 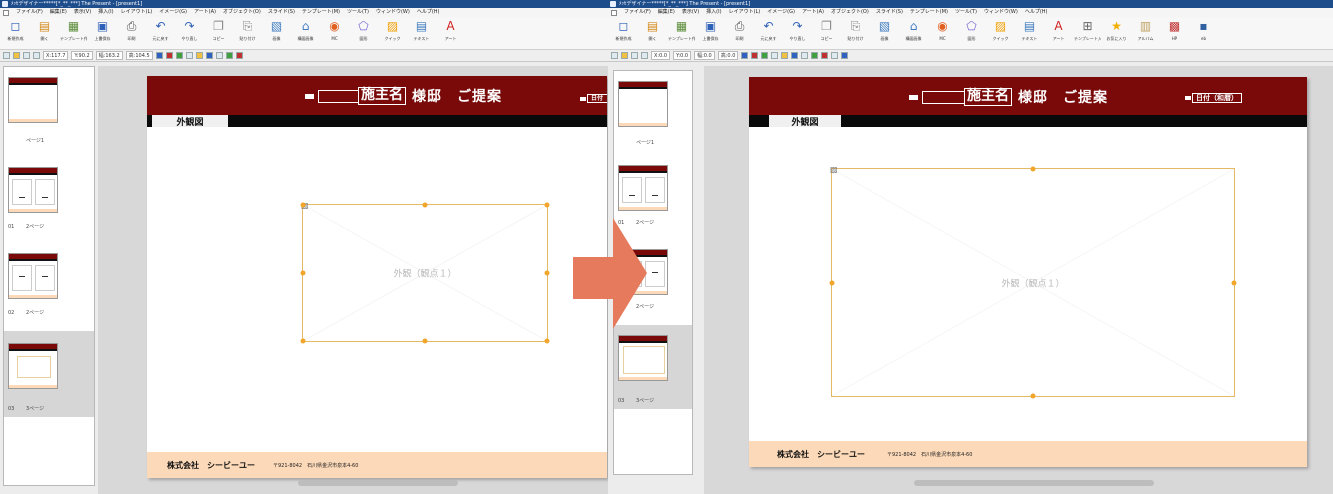 What do you see at coordinates (1033, 282) in the screenshot?
I see `image-placeholder-frame: ▨ 外観（観点１）` at bounding box center [1033, 282].